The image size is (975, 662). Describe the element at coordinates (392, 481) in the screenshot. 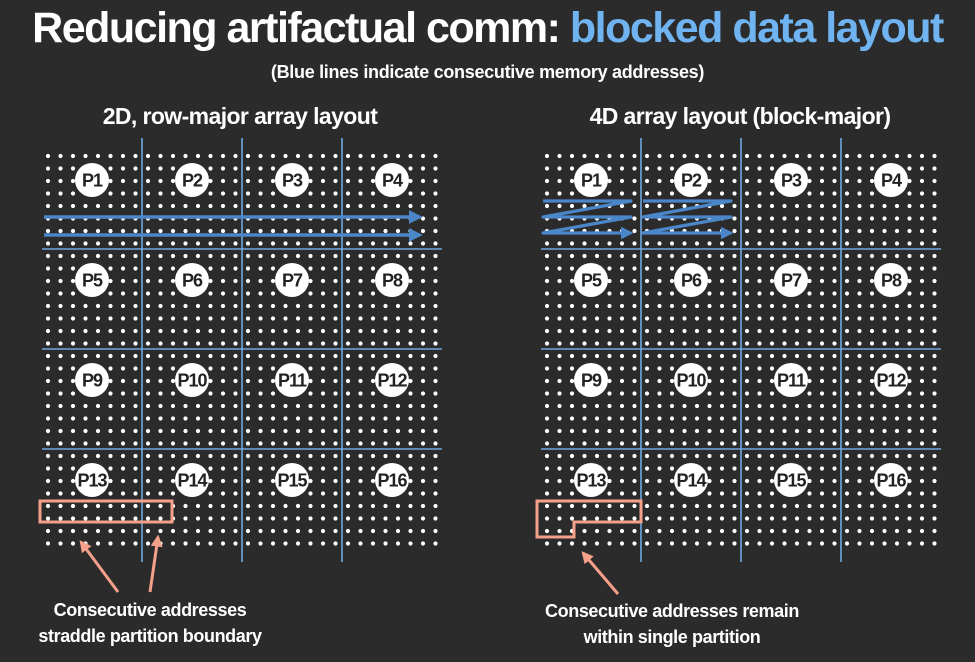

I see `partition-label-p16: P16` at that location.